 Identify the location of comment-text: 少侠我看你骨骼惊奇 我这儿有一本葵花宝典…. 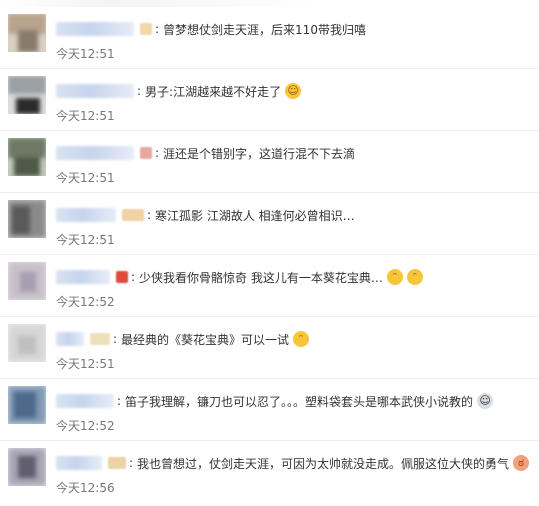
(261, 277).